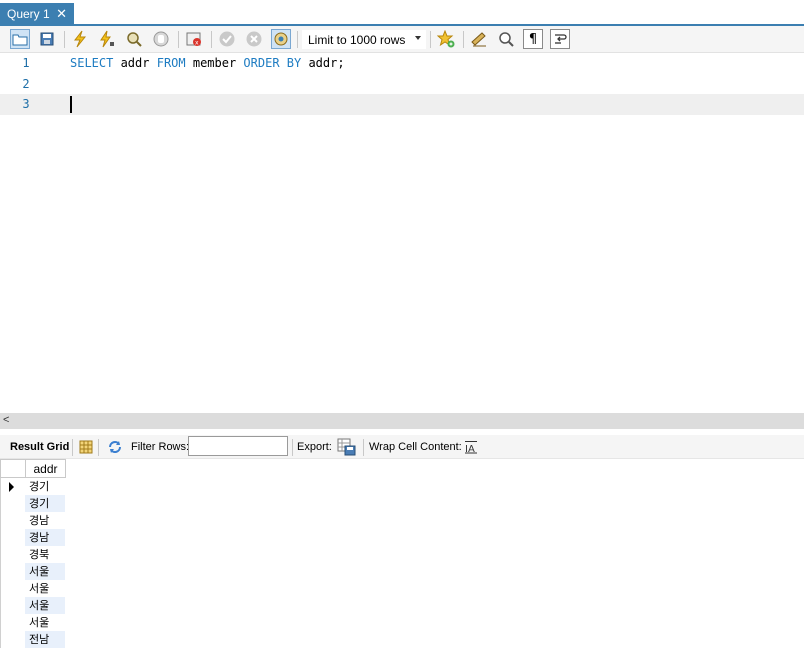 This screenshot has height=667, width=804. I want to click on table-row: 전남, so click(33, 639).